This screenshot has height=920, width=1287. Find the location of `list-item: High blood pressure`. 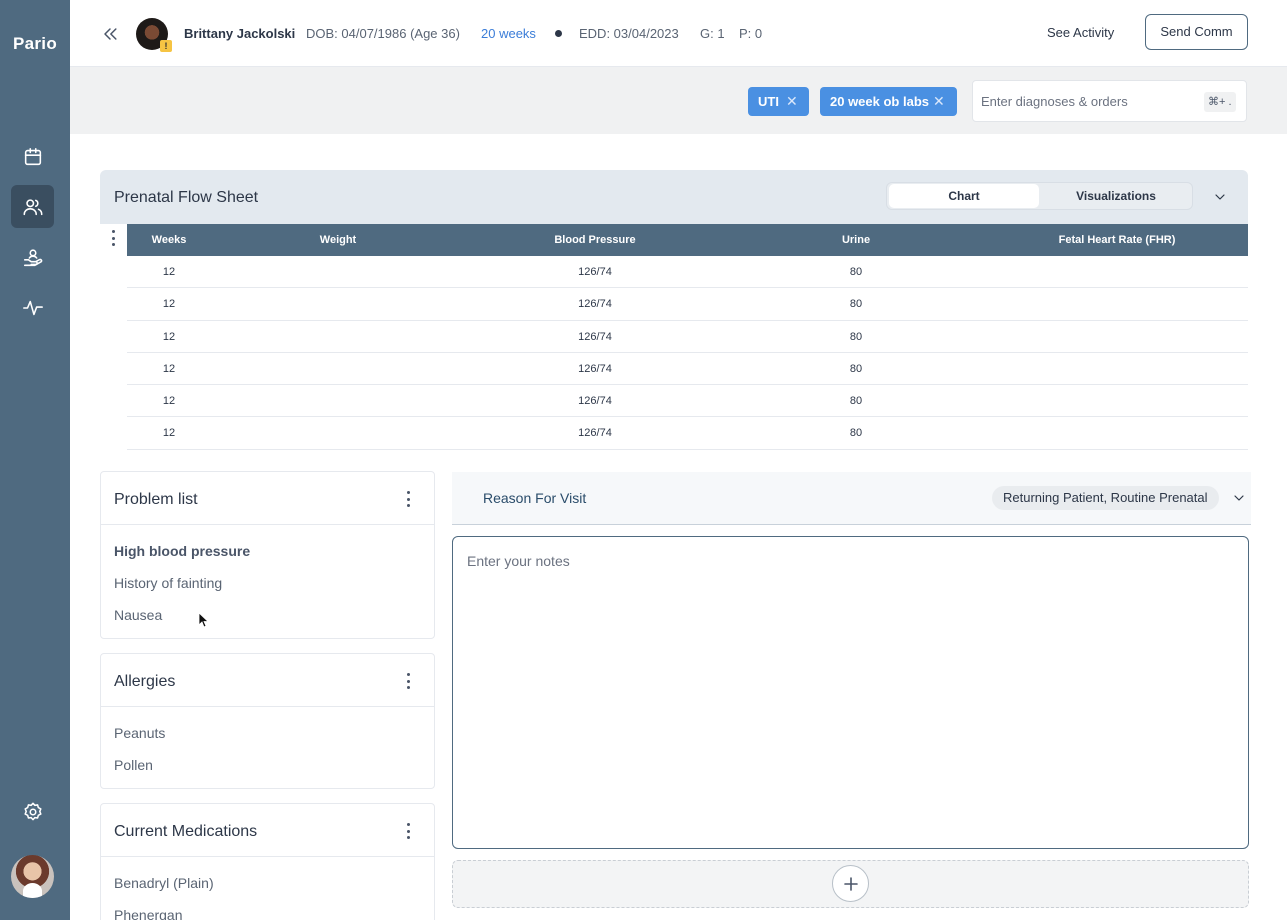

list-item: High blood pressure is located at coordinates (182, 551).